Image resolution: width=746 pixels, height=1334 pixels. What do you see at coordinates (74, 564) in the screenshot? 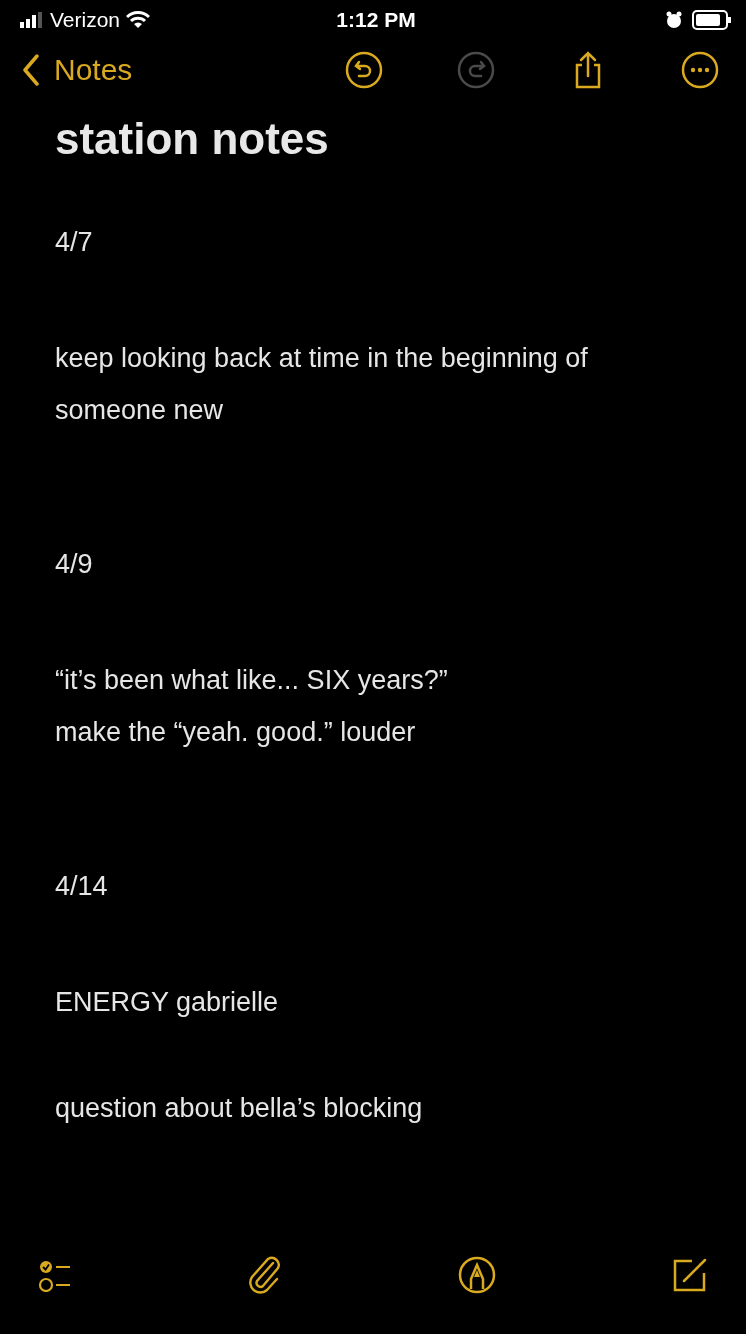
I see `date-heading: 4/9` at bounding box center [74, 564].